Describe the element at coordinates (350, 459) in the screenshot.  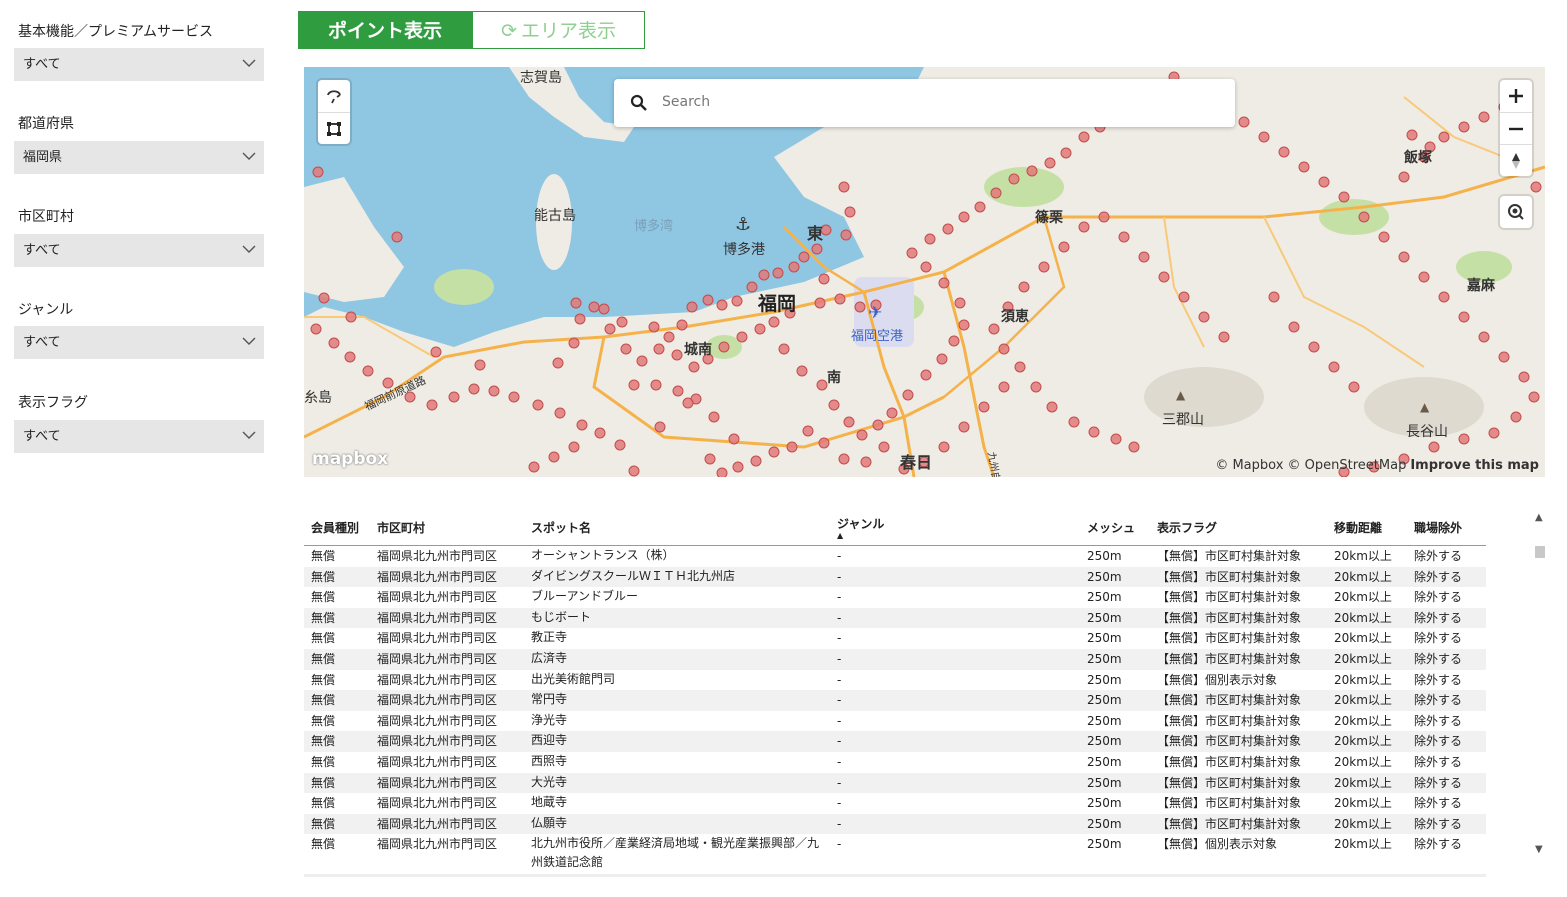
I see `mapbox-logo: mapbox` at that location.